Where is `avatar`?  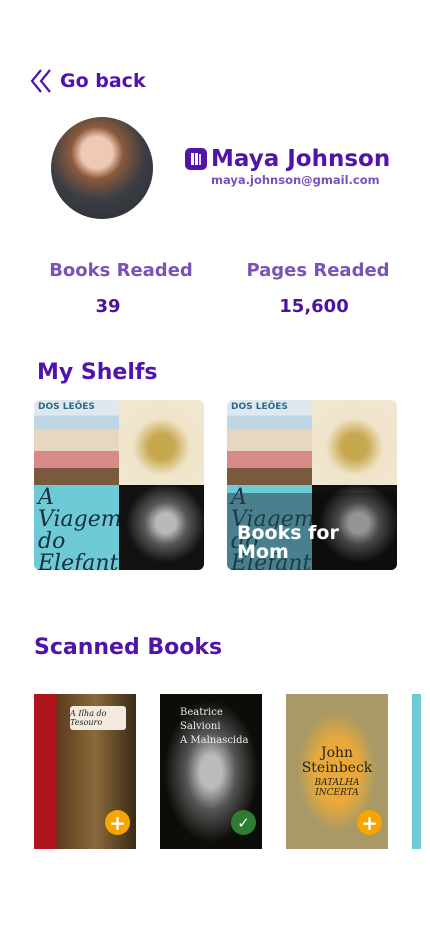 avatar is located at coordinates (102, 168).